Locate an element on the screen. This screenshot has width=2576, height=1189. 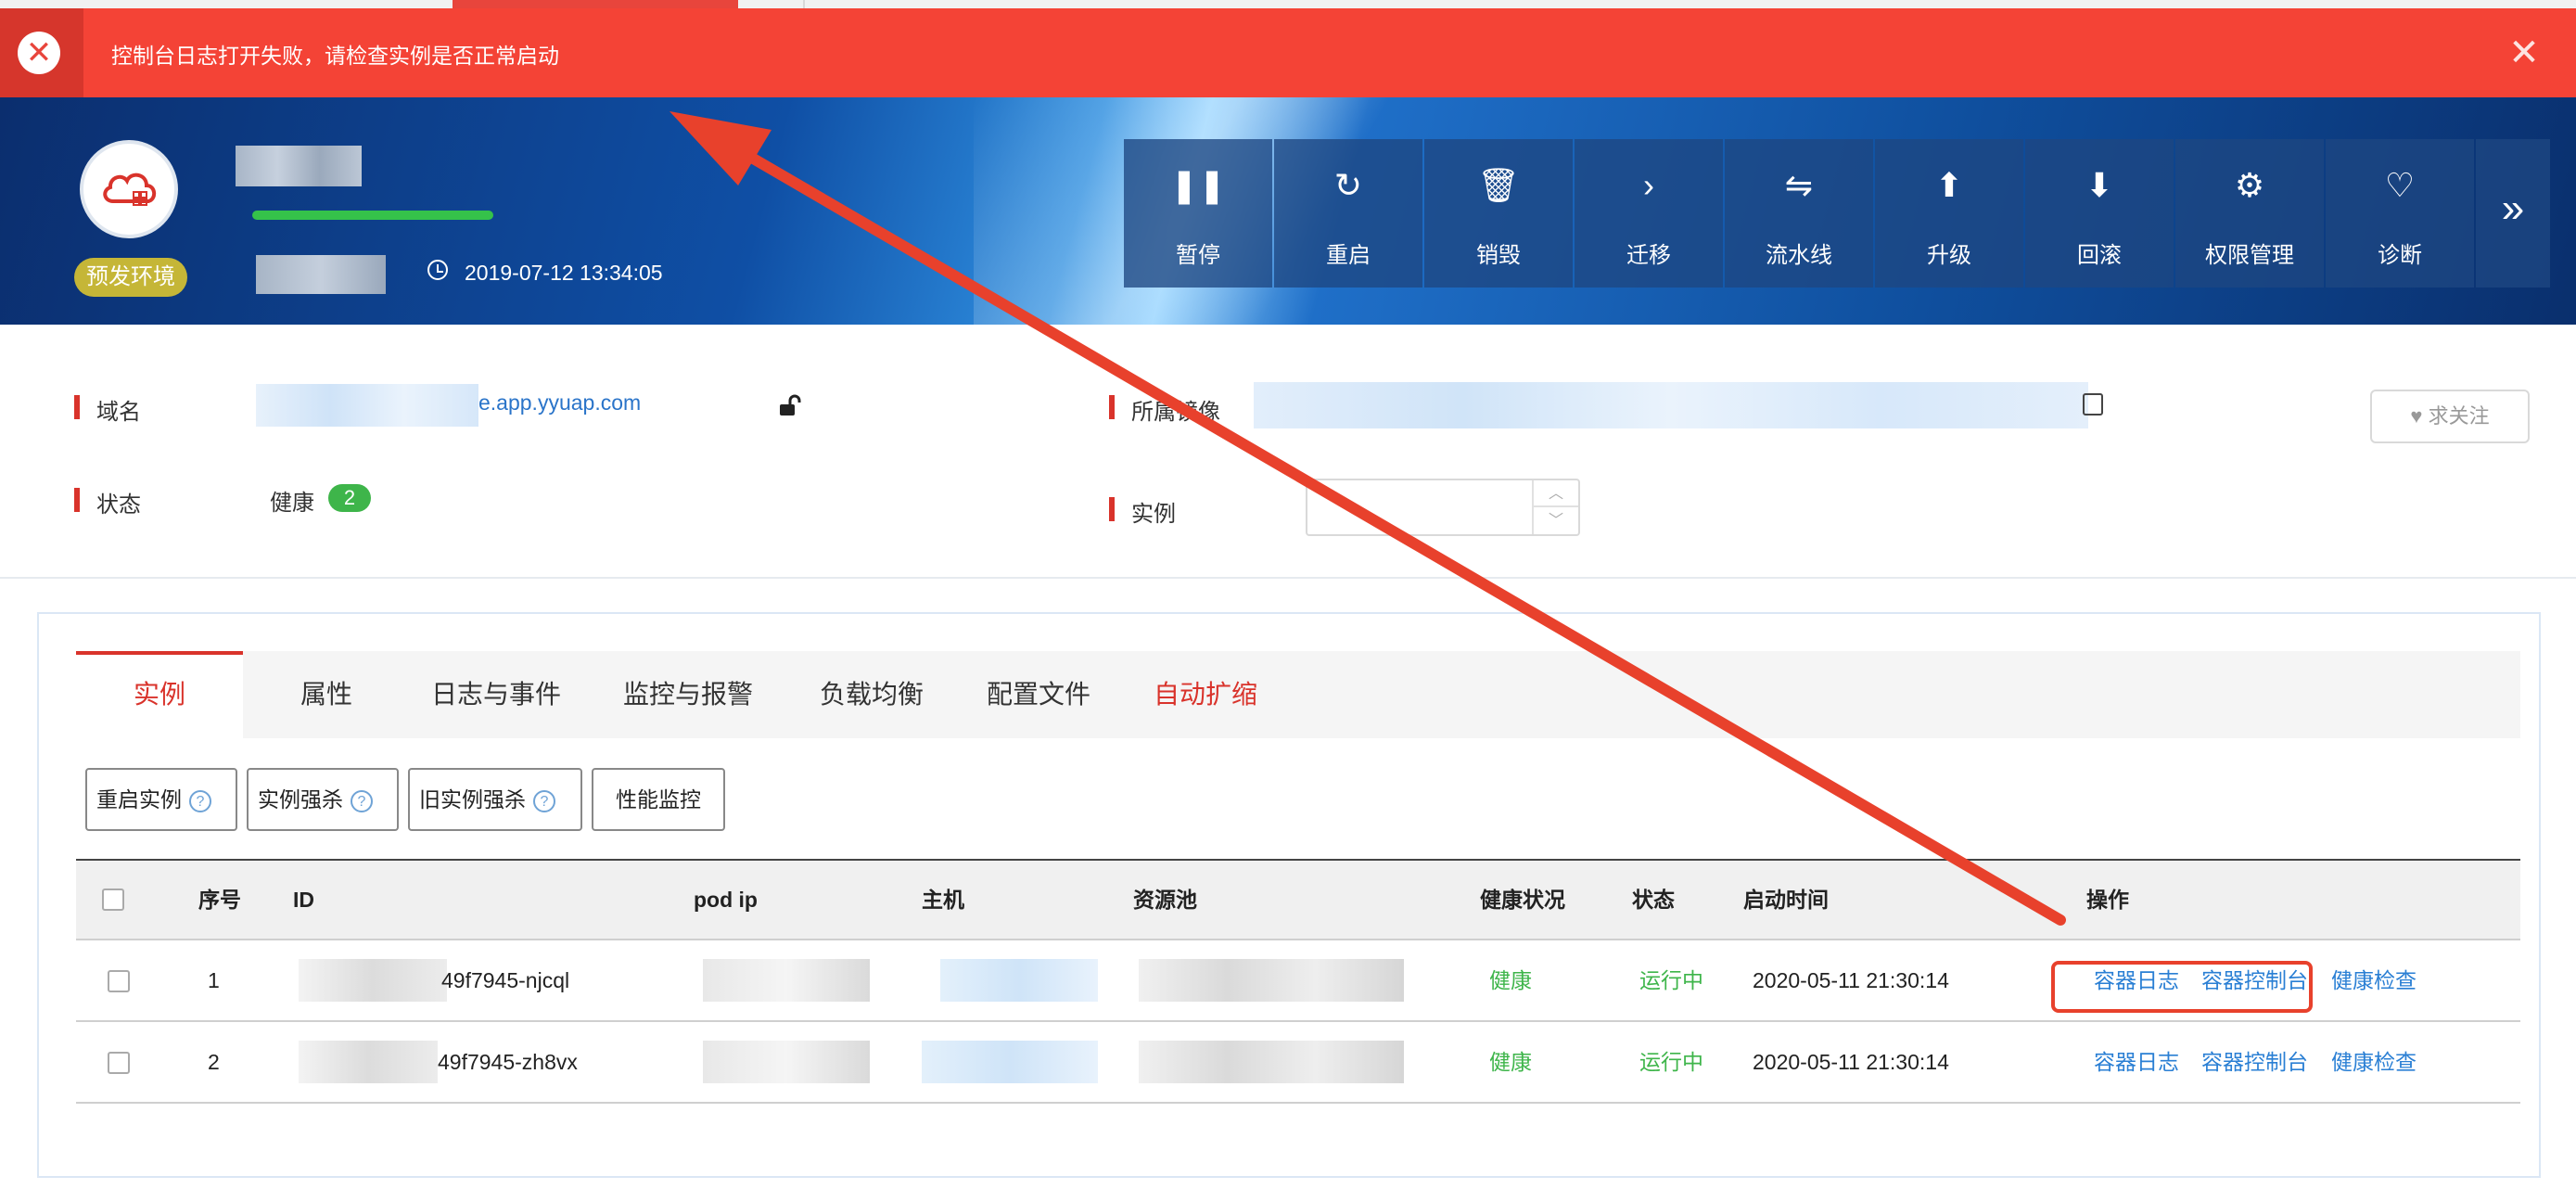
instance-label: 实例 is located at coordinates (1143, 511).